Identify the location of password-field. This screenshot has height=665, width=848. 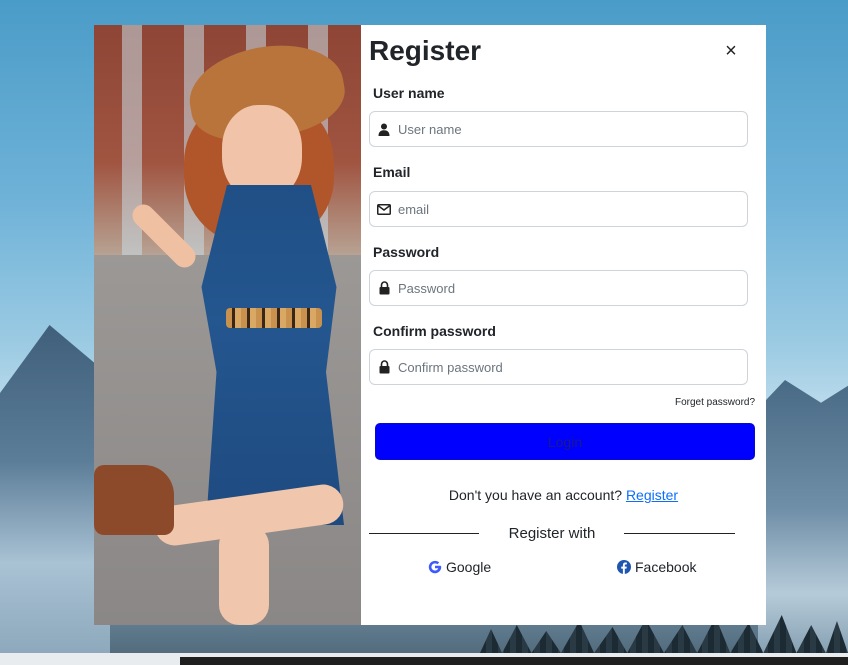
(558, 288).